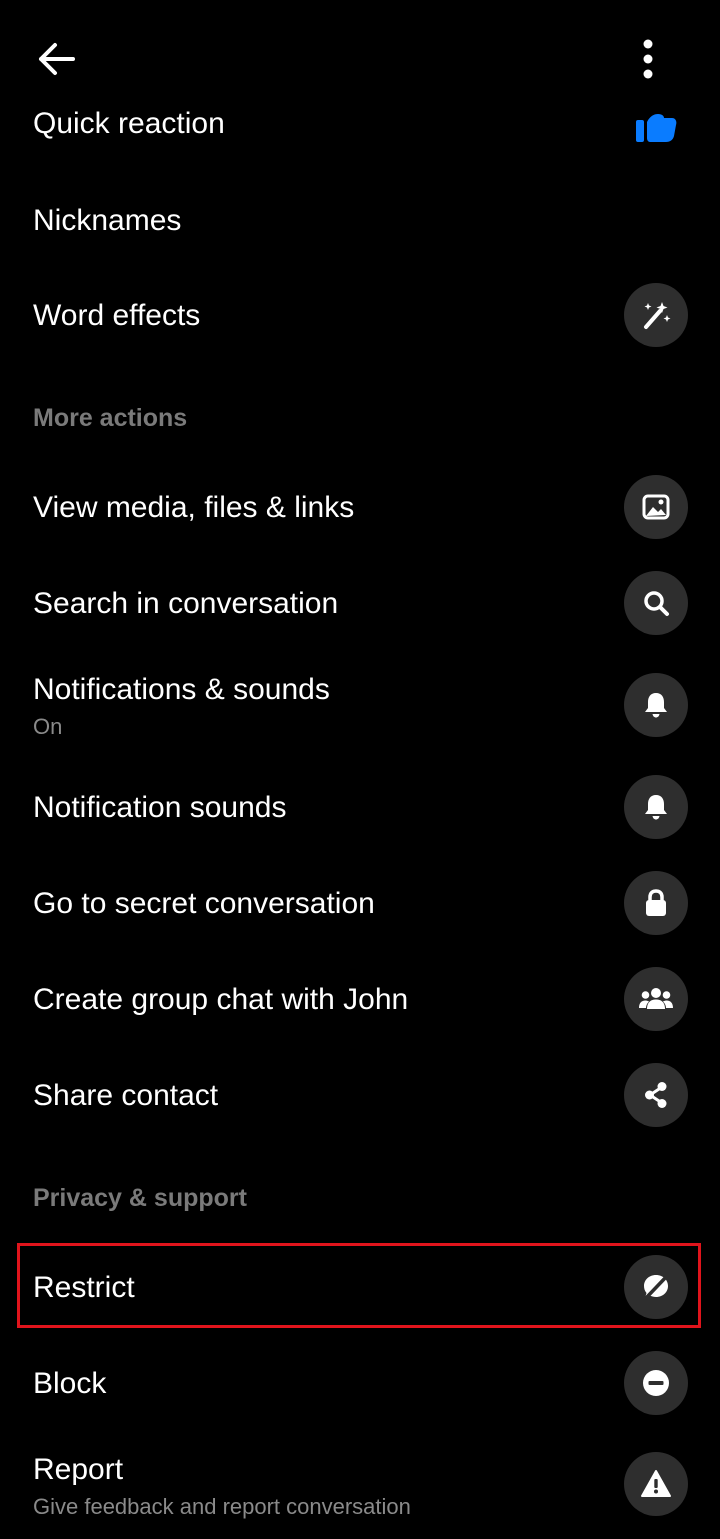  What do you see at coordinates (70, 1383) in the screenshot?
I see `block-label: Block` at bounding box center [70, 1383].